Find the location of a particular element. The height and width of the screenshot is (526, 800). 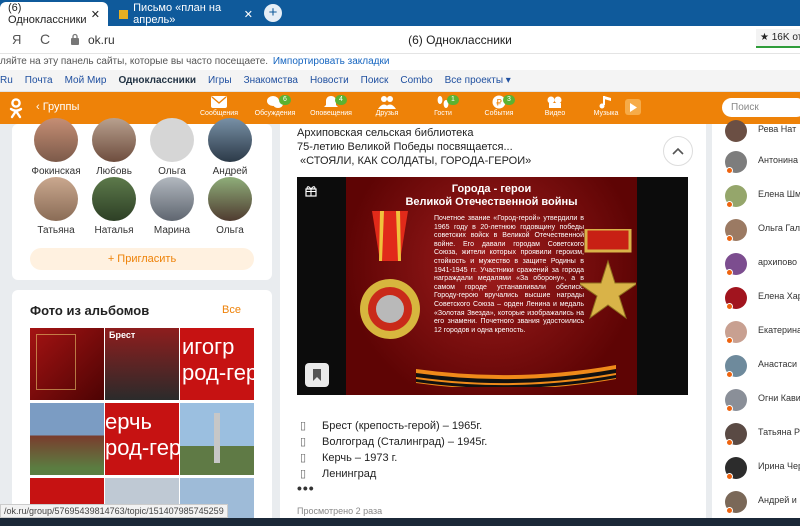

new-tab-button: + is located at coordinates (273, 13).